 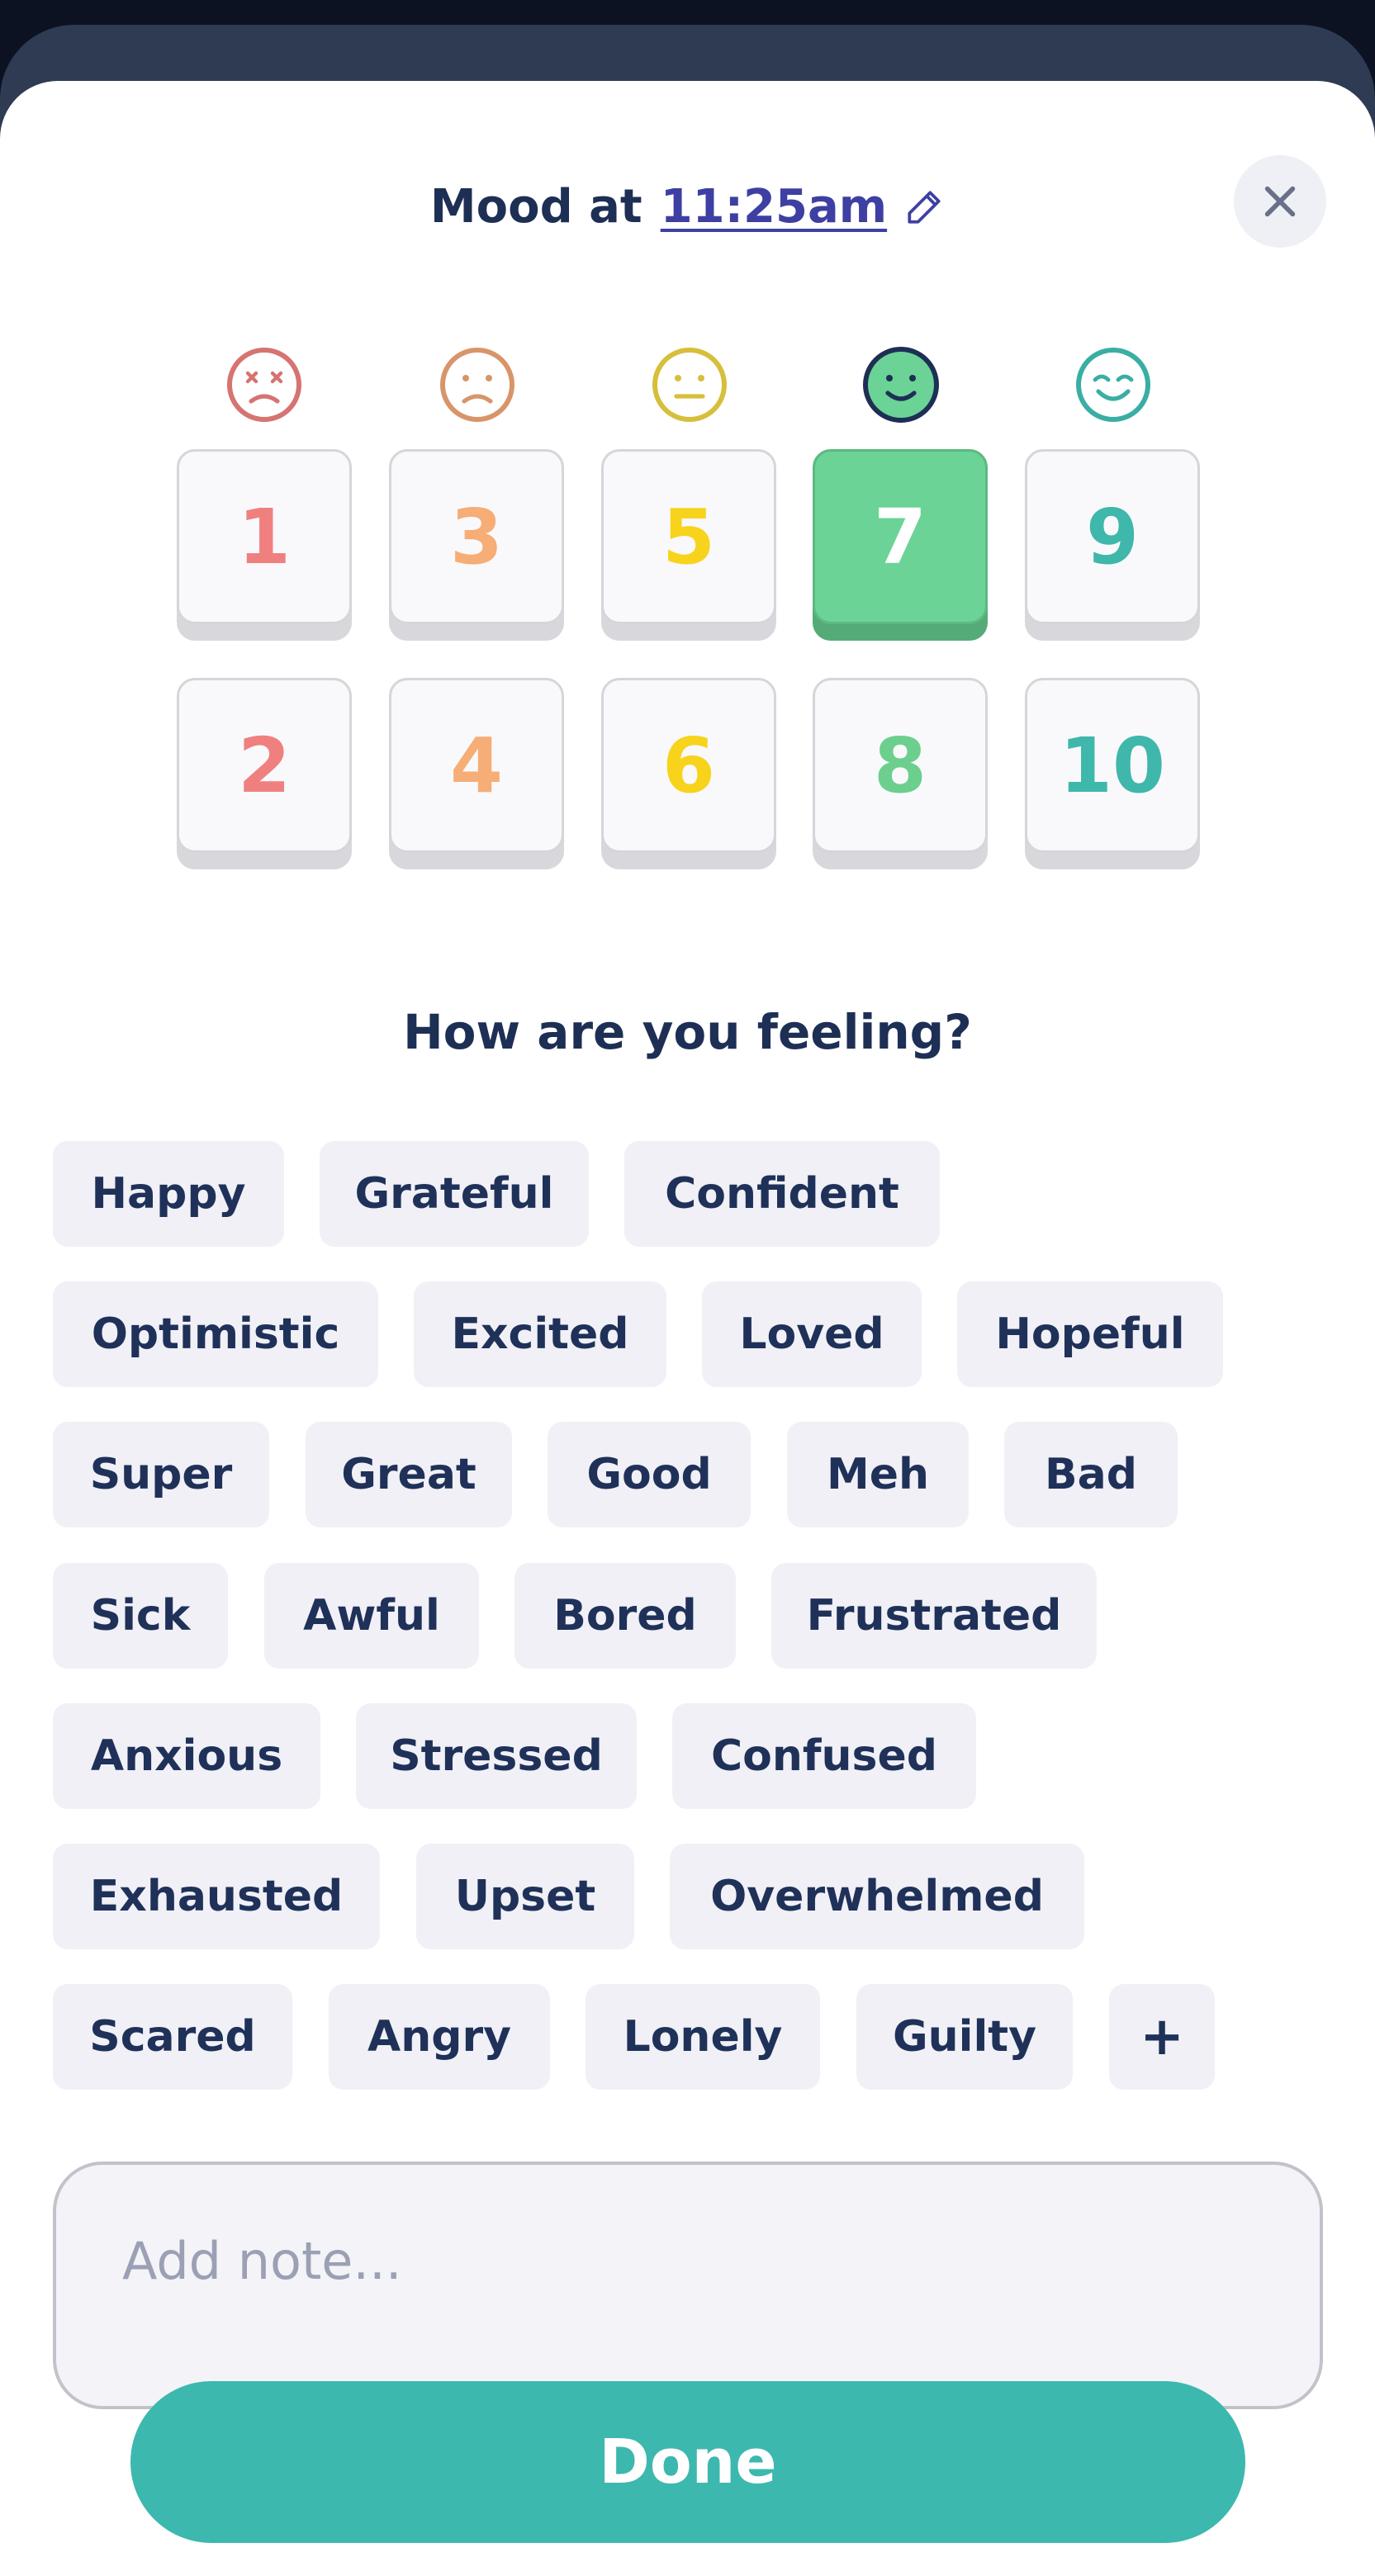 What do you see at coordinates (409, 1474) in the screenshot?
I see `feeling-chip-great: Great` at bounding box center [409, 1474].